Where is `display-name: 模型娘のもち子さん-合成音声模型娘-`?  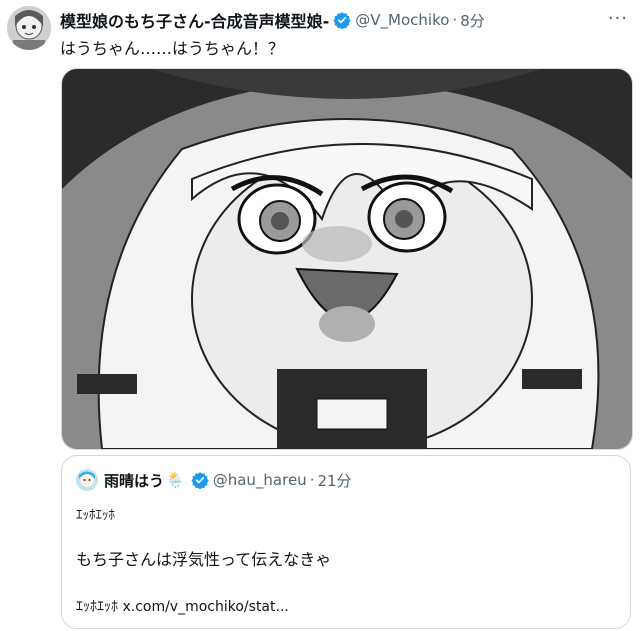 display-name: 模型娘のもち子さん-合成音声模型娘- is located at coordinates (194, 20).